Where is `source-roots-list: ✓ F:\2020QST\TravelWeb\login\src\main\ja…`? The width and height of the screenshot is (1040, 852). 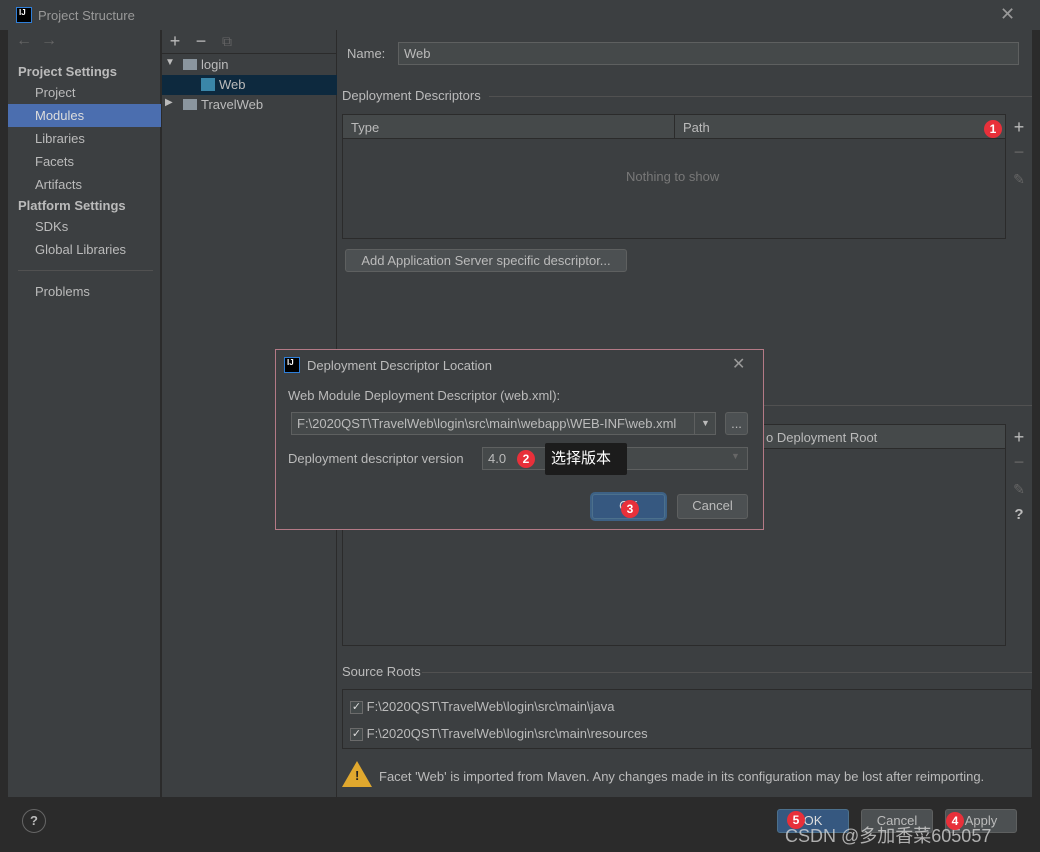 source-roots-list: ✓ F:\2020QST\TravelWeb\login\src\main\ja… is located at coordinates (687, 719).